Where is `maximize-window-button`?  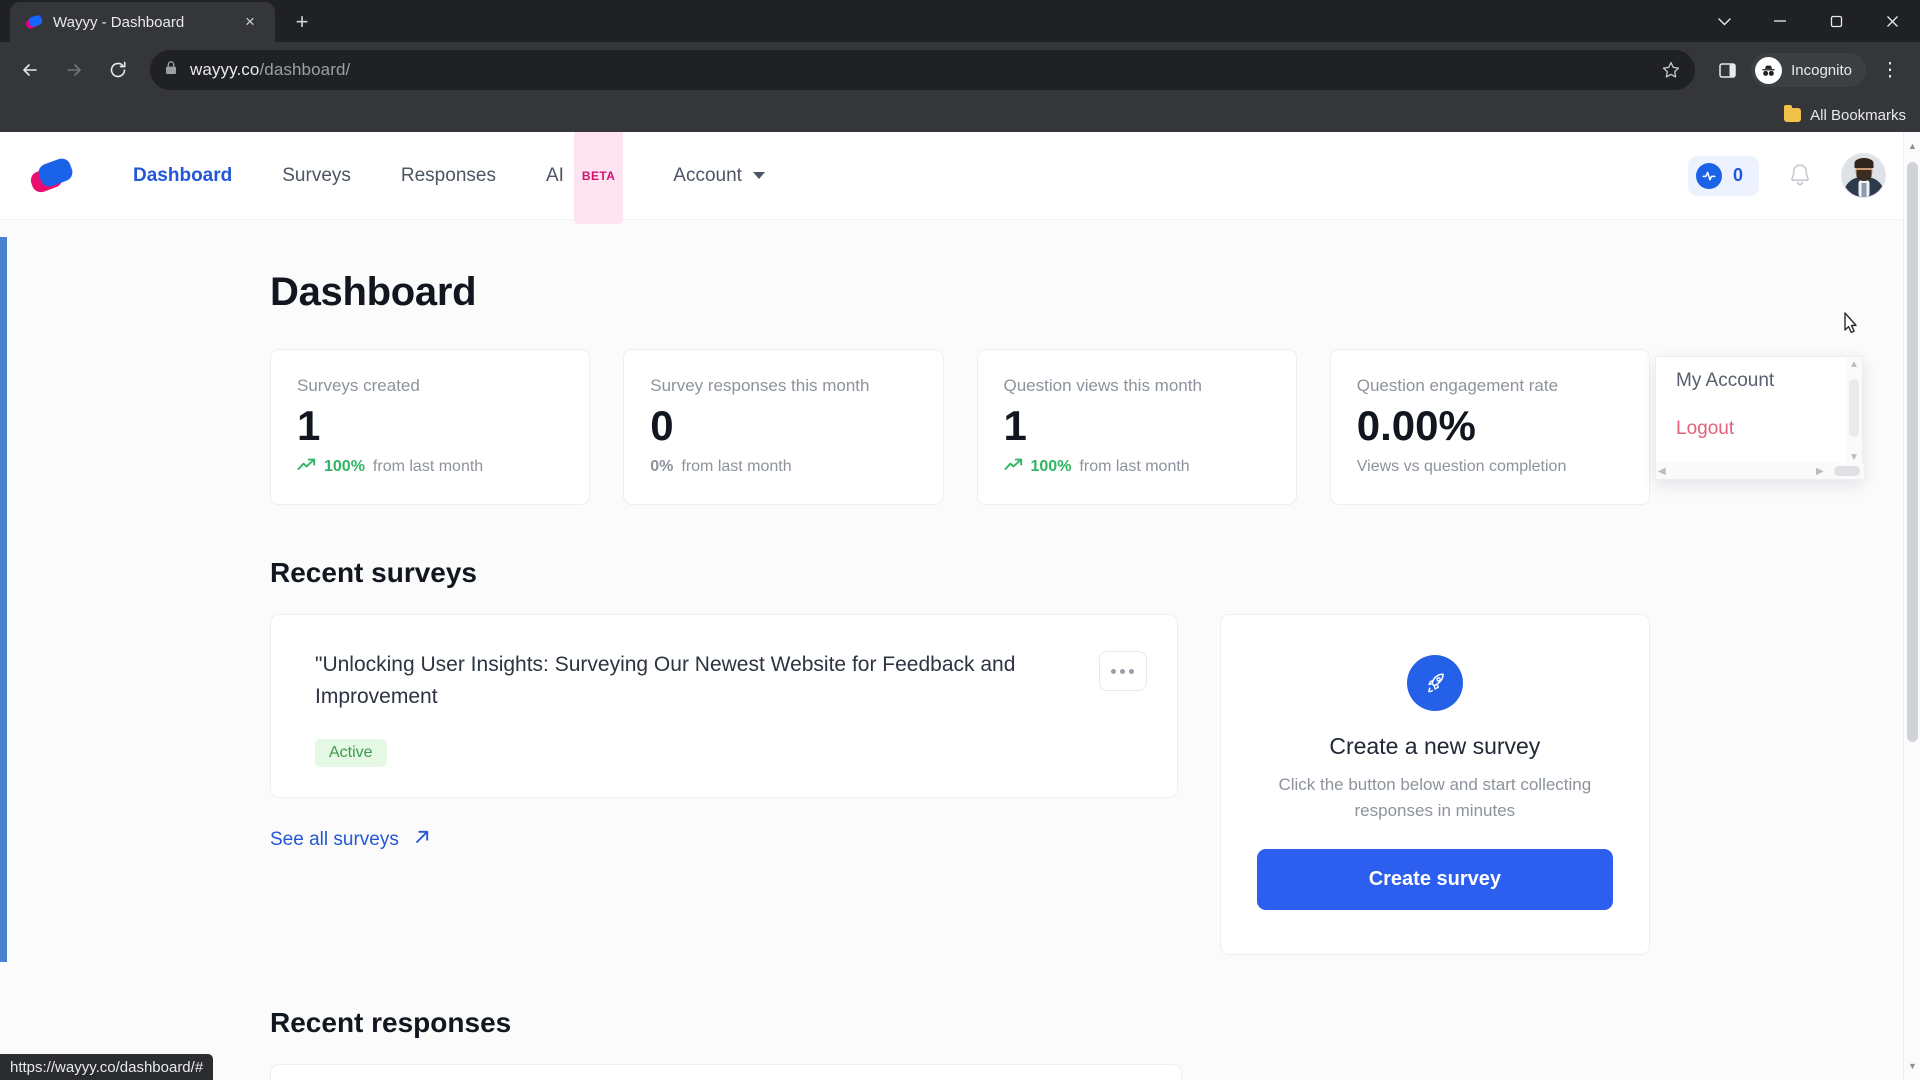
maximize-window-button is located at coordinates (1836, 21).